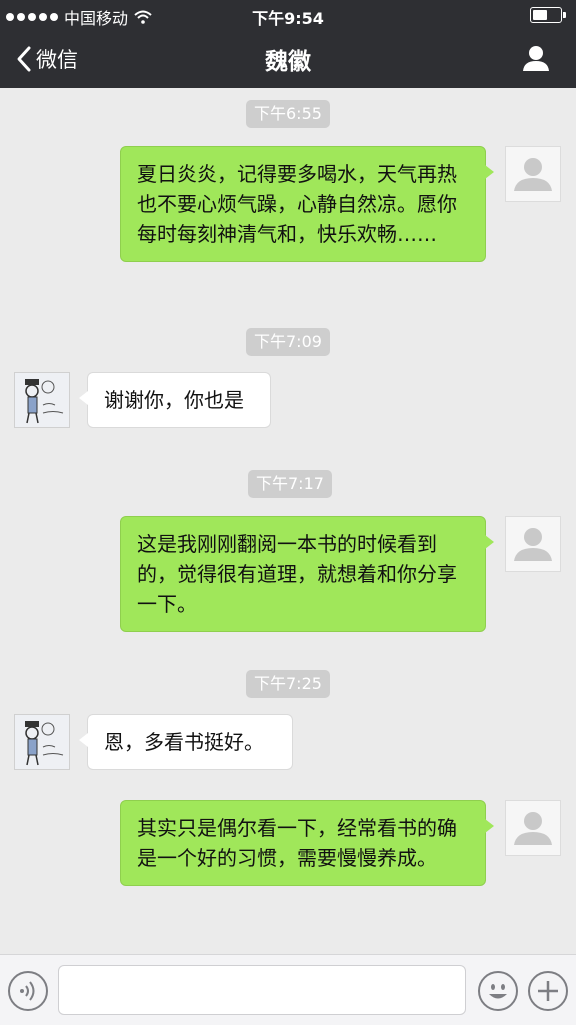 This screenshot has height=1025, width=576. Describe the element at coordinates (288, 114) in the screenshot. I see `timestamp: 下午6:55` at that location.